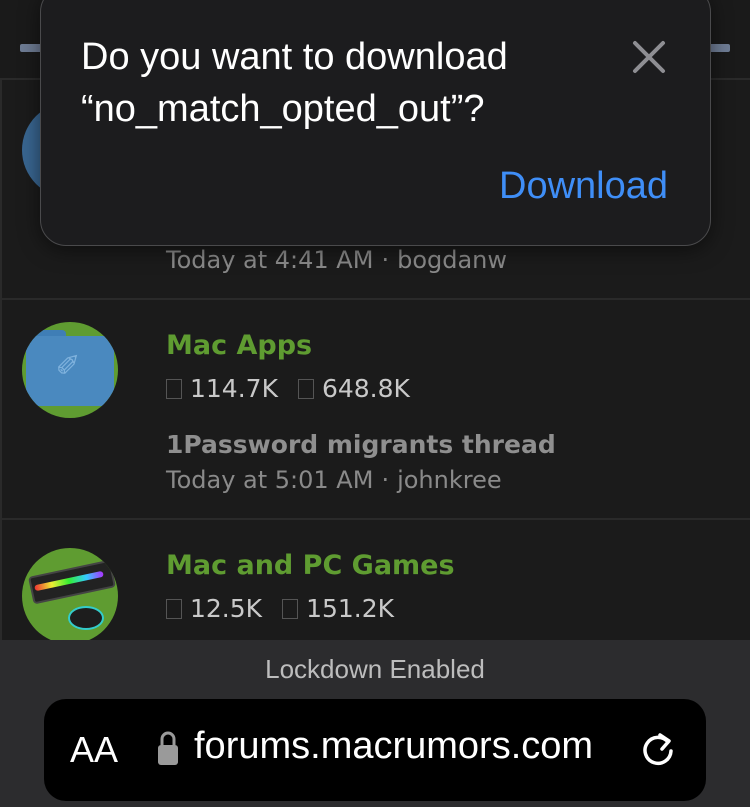  I want to click on latest-post-time: Today at 4:41 AM, so click(270, 260).